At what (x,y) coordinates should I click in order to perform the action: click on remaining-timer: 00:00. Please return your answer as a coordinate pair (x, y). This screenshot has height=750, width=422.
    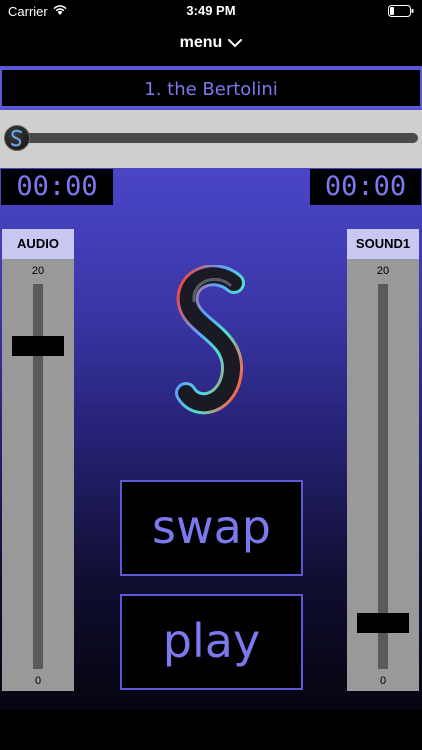
    Looking at the image, I should click on (365, 187).